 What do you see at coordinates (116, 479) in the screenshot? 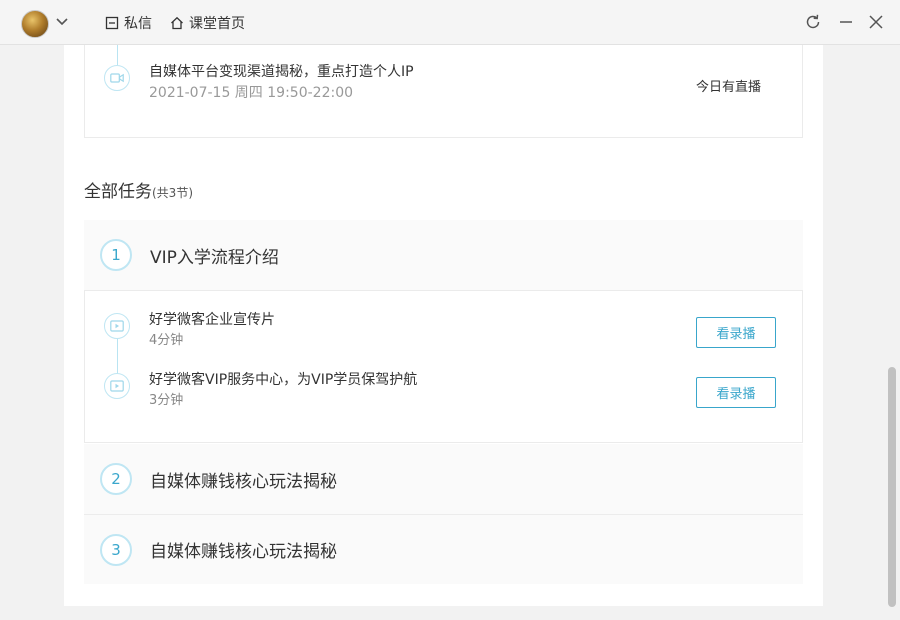
I see `chapter-number: 2` at bounding box center [116, 479].